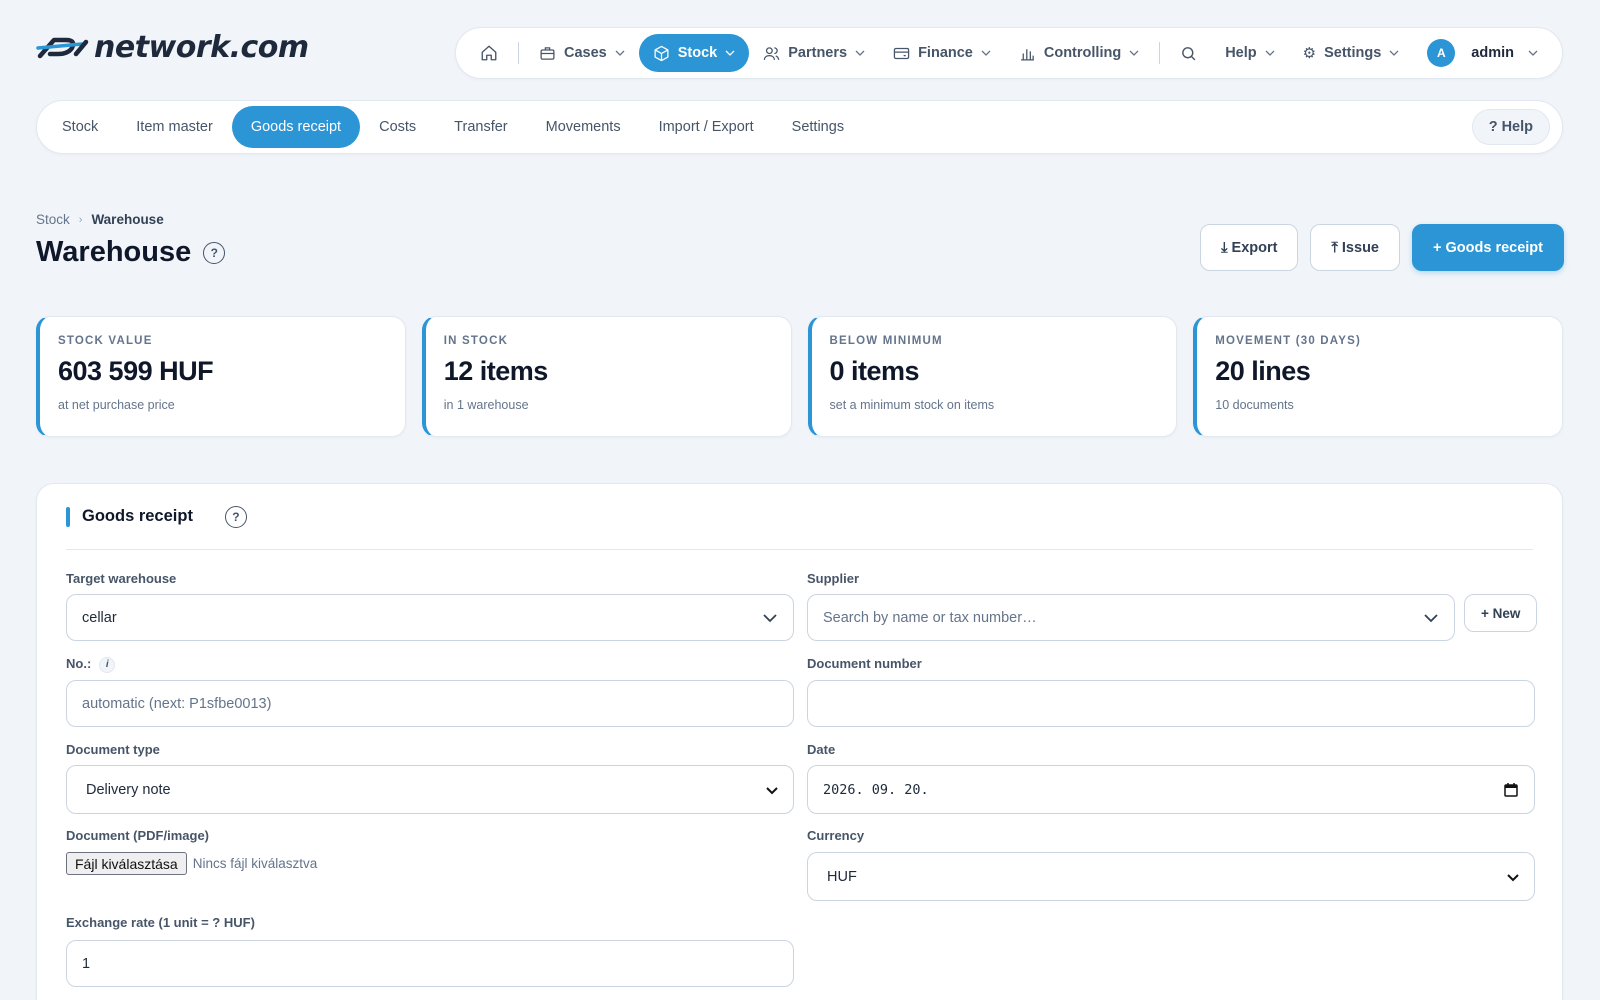  I want to click on accent-bar, so click(68, 516).